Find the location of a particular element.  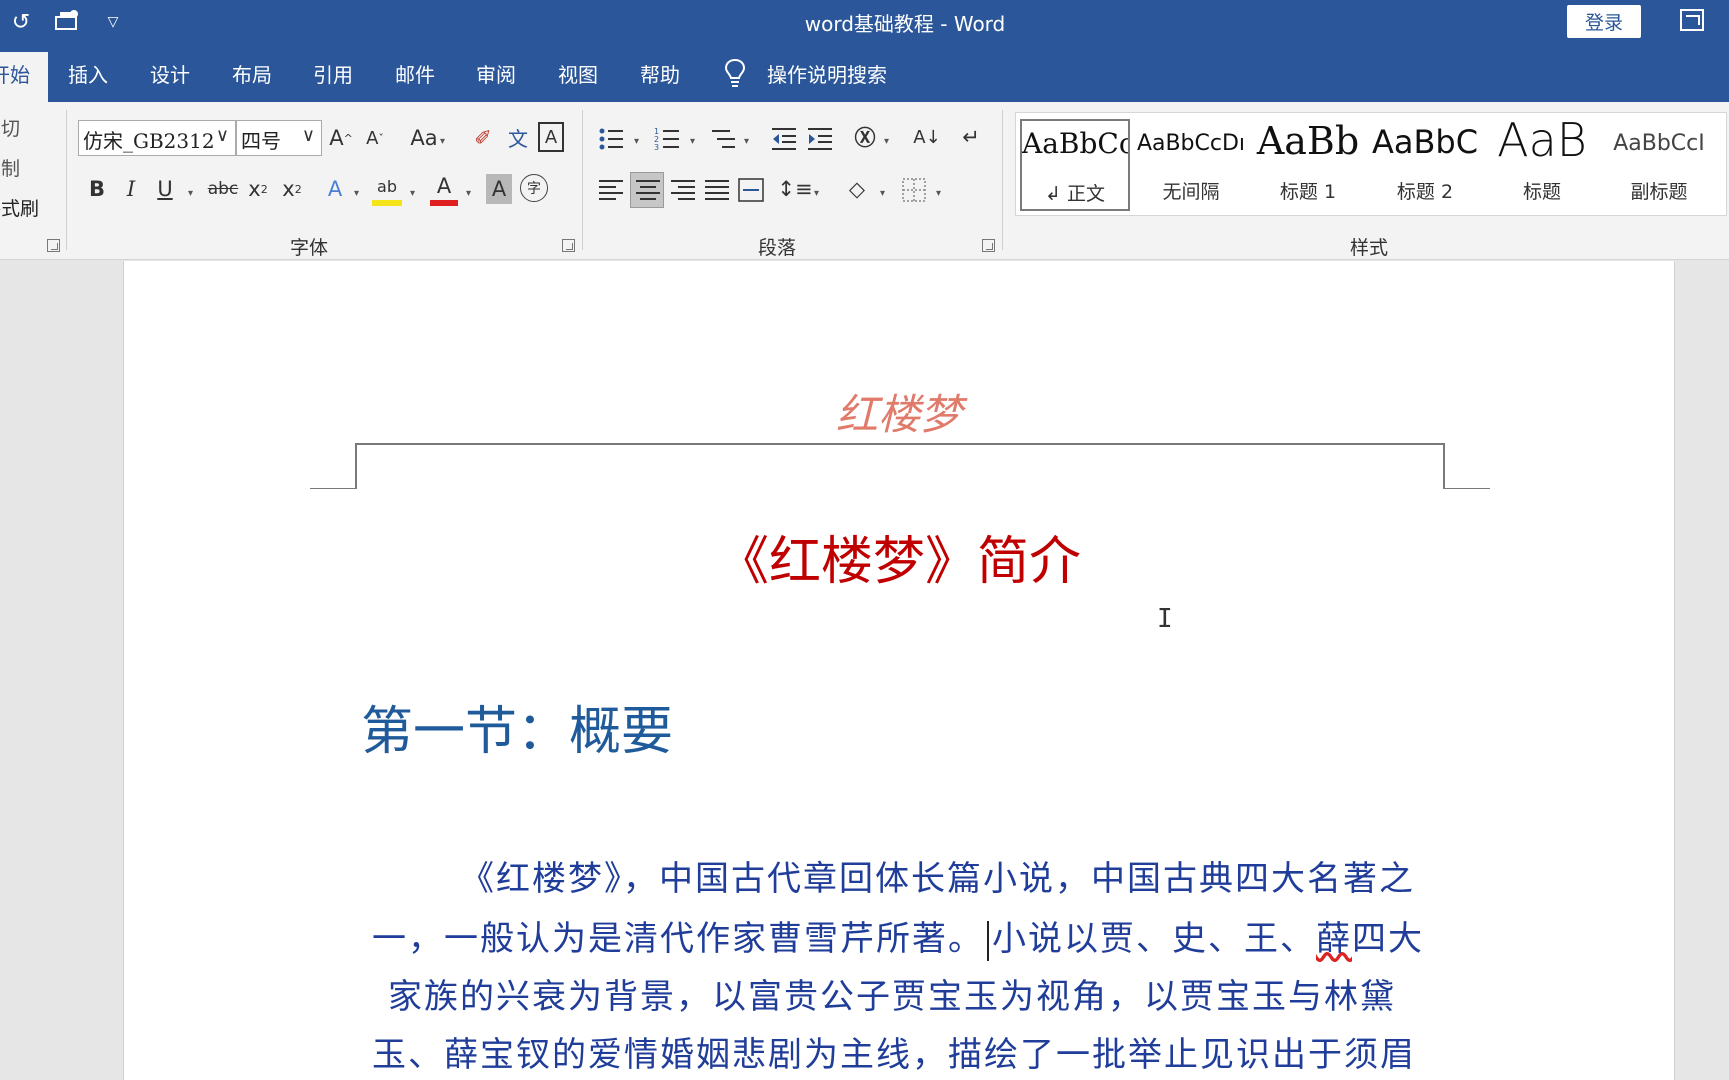

style-title: AaB 标题 is located at coordinates (1542, 162).